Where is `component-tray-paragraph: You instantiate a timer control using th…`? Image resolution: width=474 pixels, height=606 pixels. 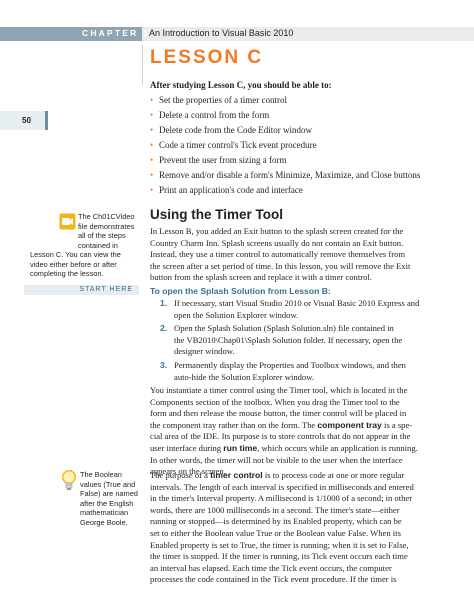
component-tray-paragraph: You instantiate a timer control using th… is located at coordinates (284, 431).